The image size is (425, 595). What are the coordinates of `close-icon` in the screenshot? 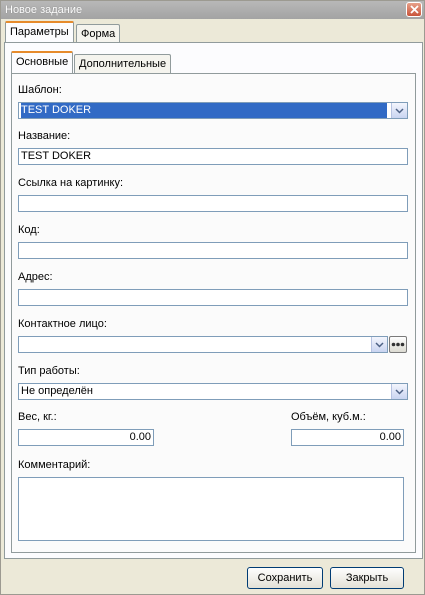 It's located at (414, 9).